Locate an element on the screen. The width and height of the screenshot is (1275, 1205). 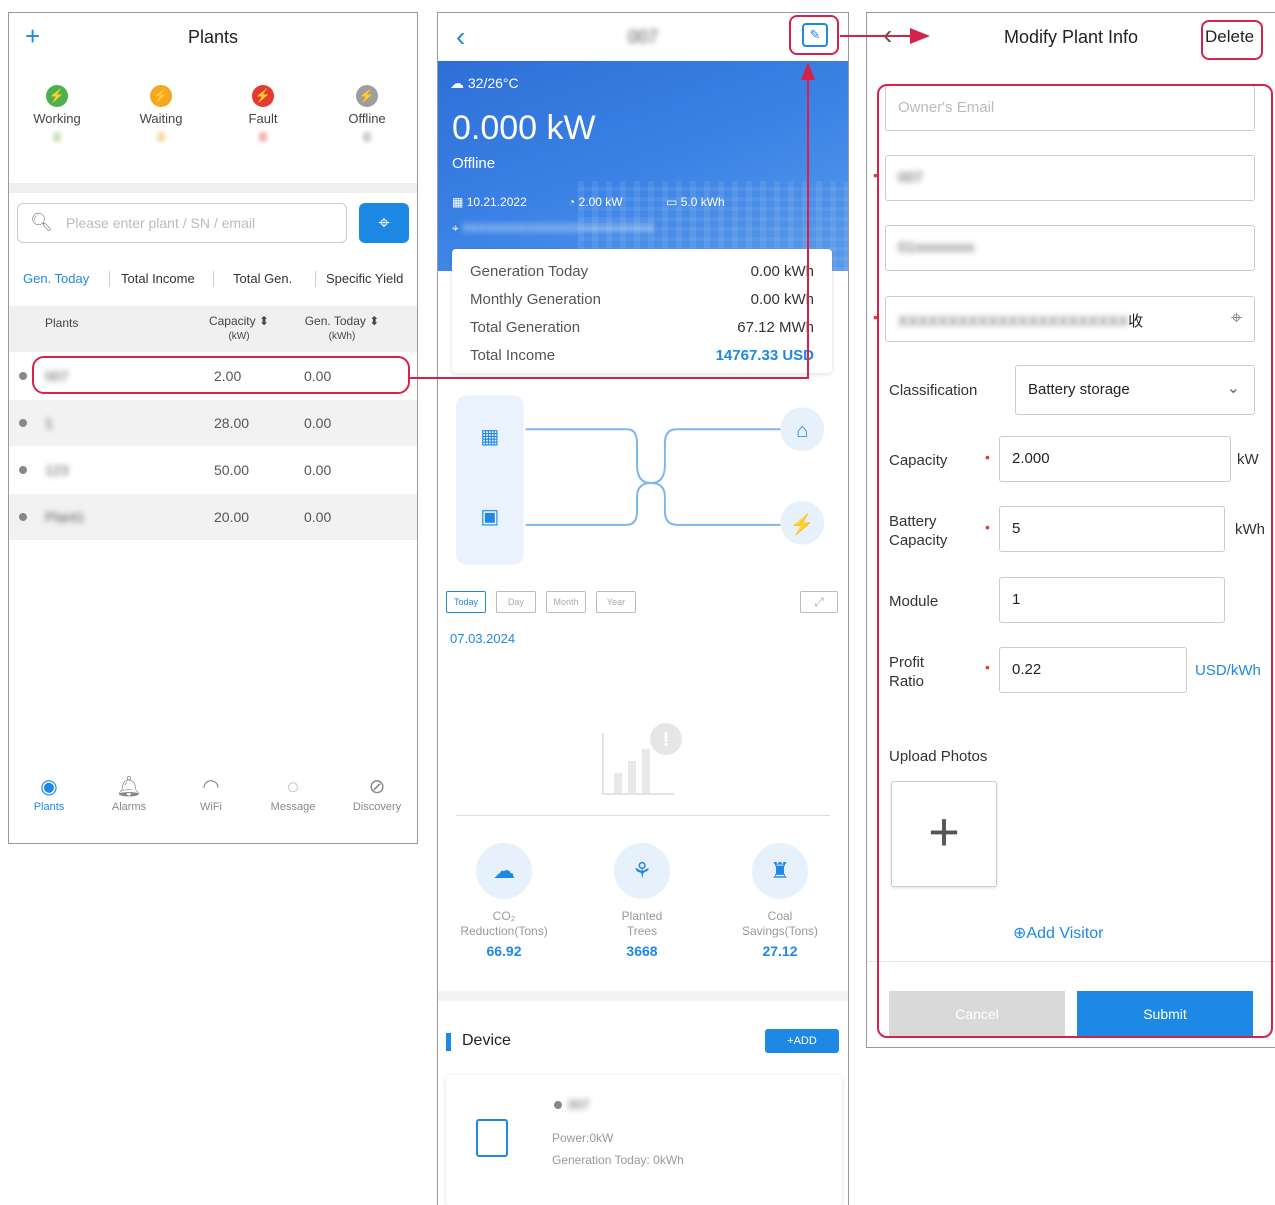
arrowhead-right is located at coordinates (920, 36).